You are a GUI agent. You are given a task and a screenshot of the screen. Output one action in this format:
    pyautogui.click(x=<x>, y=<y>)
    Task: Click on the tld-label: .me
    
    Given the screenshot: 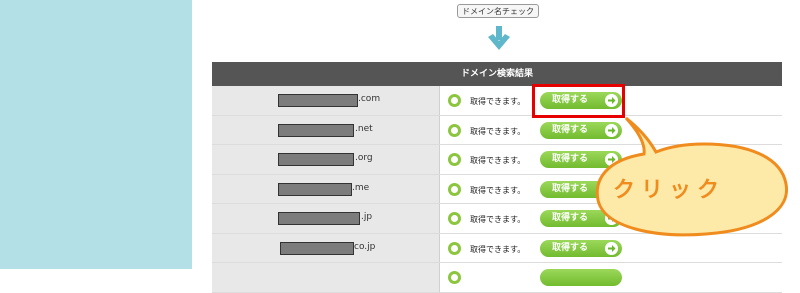 What is the action you would take?
    pyautogui.click(x=361, y=187)
    